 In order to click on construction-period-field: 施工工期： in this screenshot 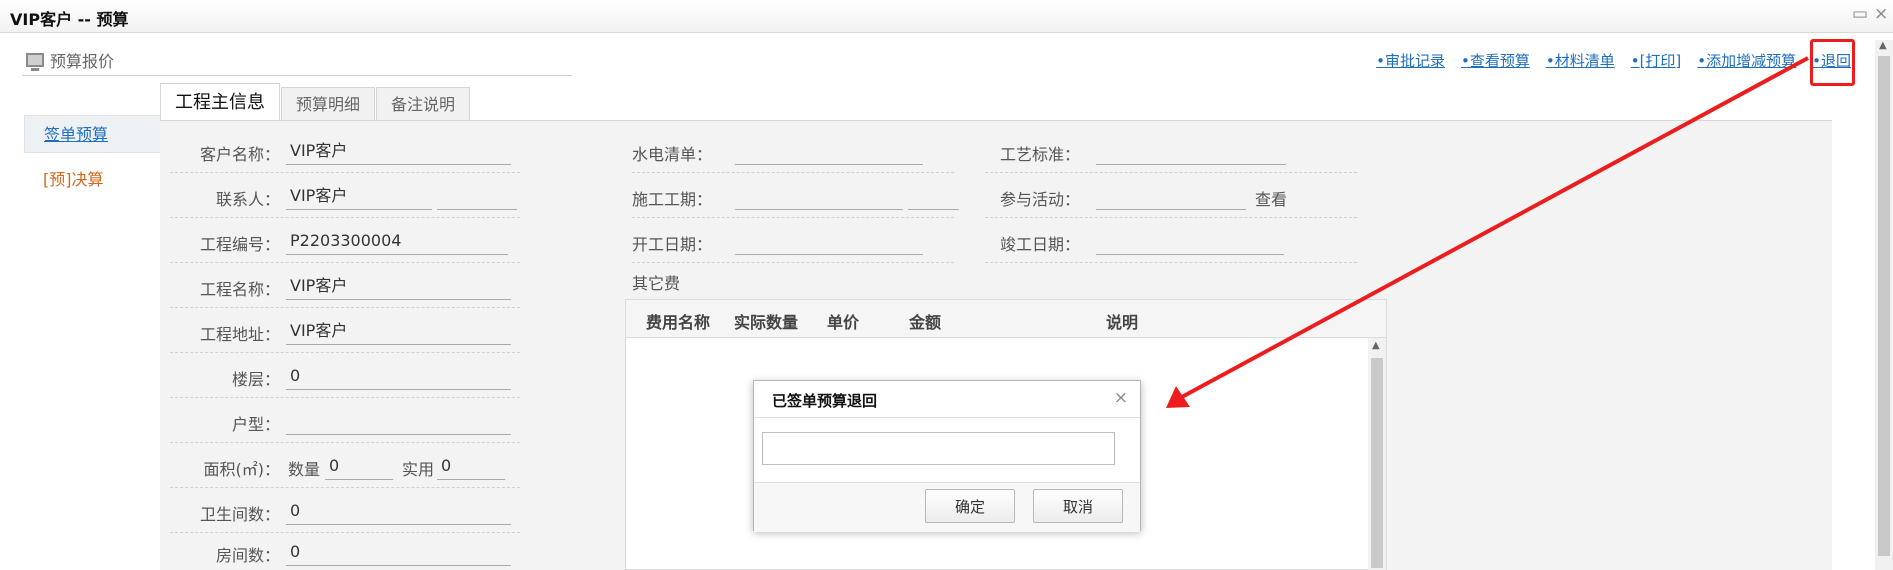, I will do `click(795, 199)`.